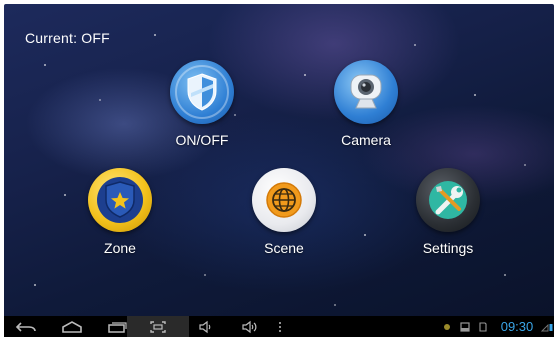 The image size is (558, 339). Describe the element at coordinates (202, 92) in the screenshot. I see `shield-icon` at that location.